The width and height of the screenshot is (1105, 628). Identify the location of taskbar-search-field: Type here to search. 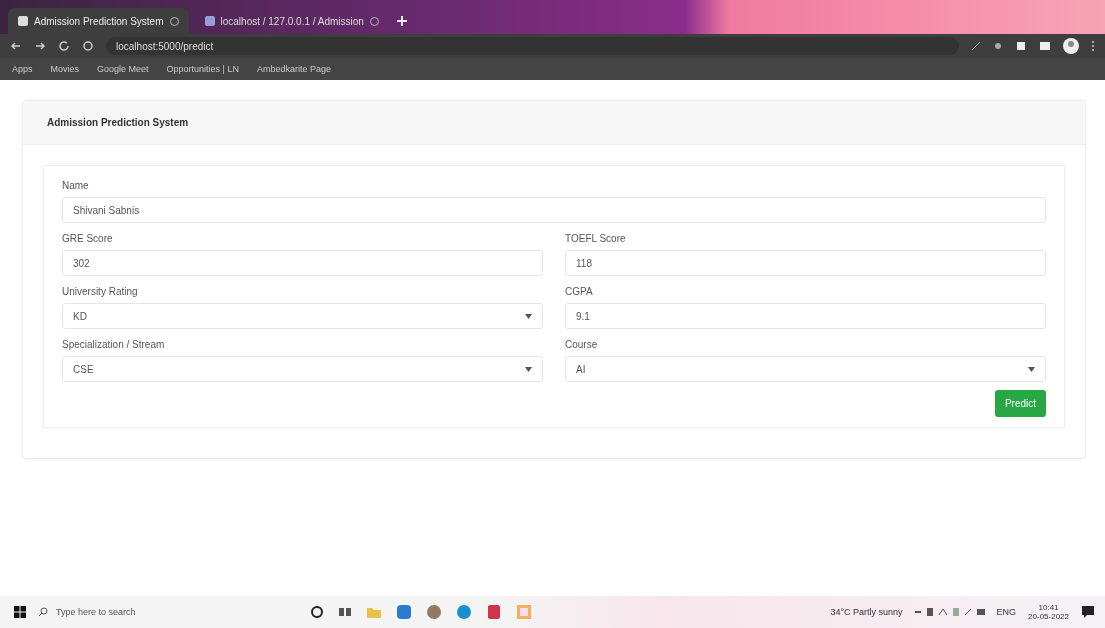
(163, 612).